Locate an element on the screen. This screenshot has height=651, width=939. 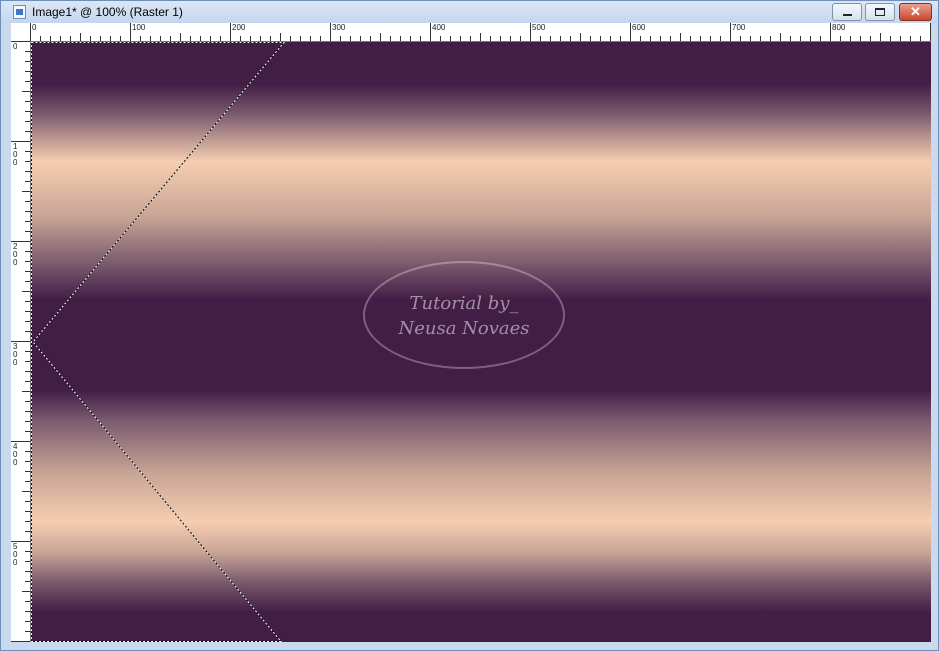
ruler-label: 100 is located at coordinates (139, 27).